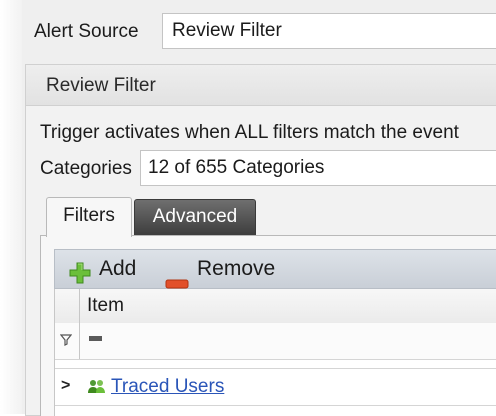  I want to click on grid-header: Item, so click(275, 306).